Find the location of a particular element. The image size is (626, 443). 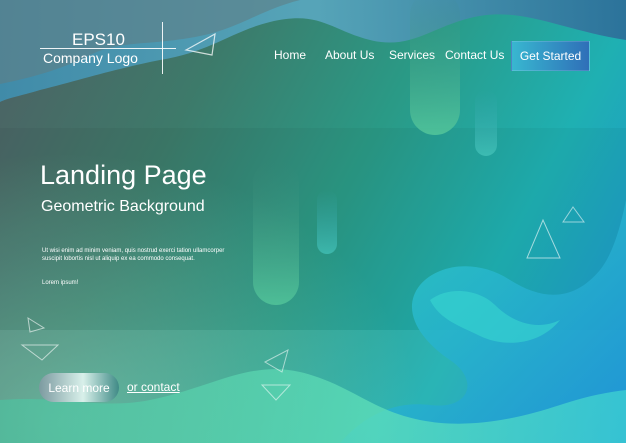

nav-item-contact: Contact Us is located at coordinates (474, 55).